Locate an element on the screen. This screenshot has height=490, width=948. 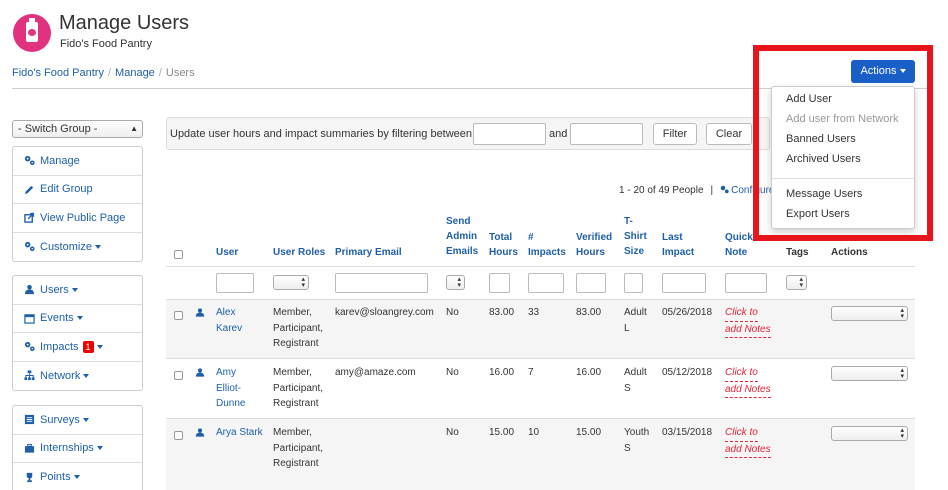
column-header-impacts: # Impacts is located at coordinates (547, 245).